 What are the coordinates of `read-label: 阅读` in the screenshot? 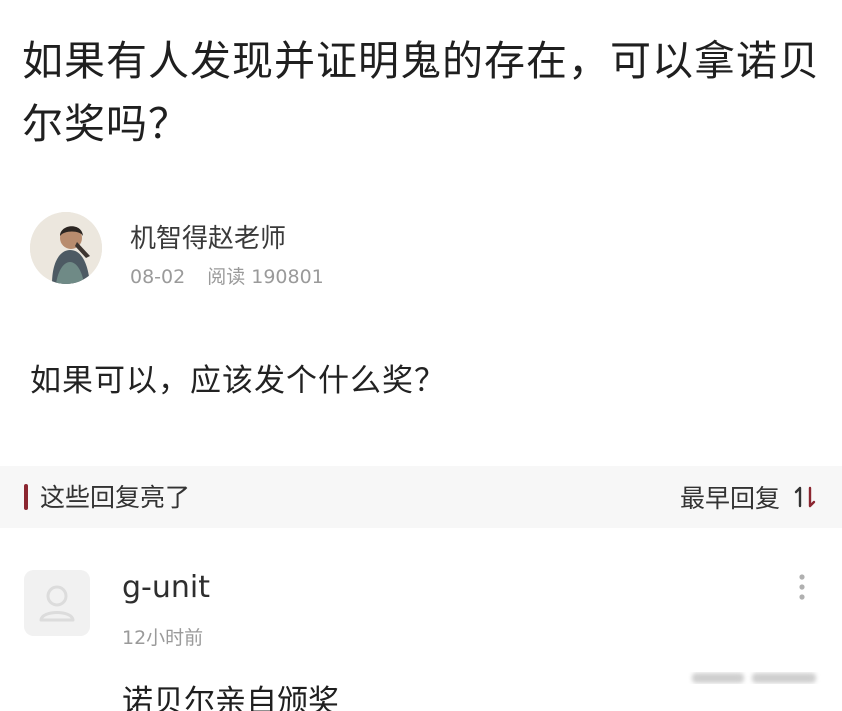 It's located at (226, 277).